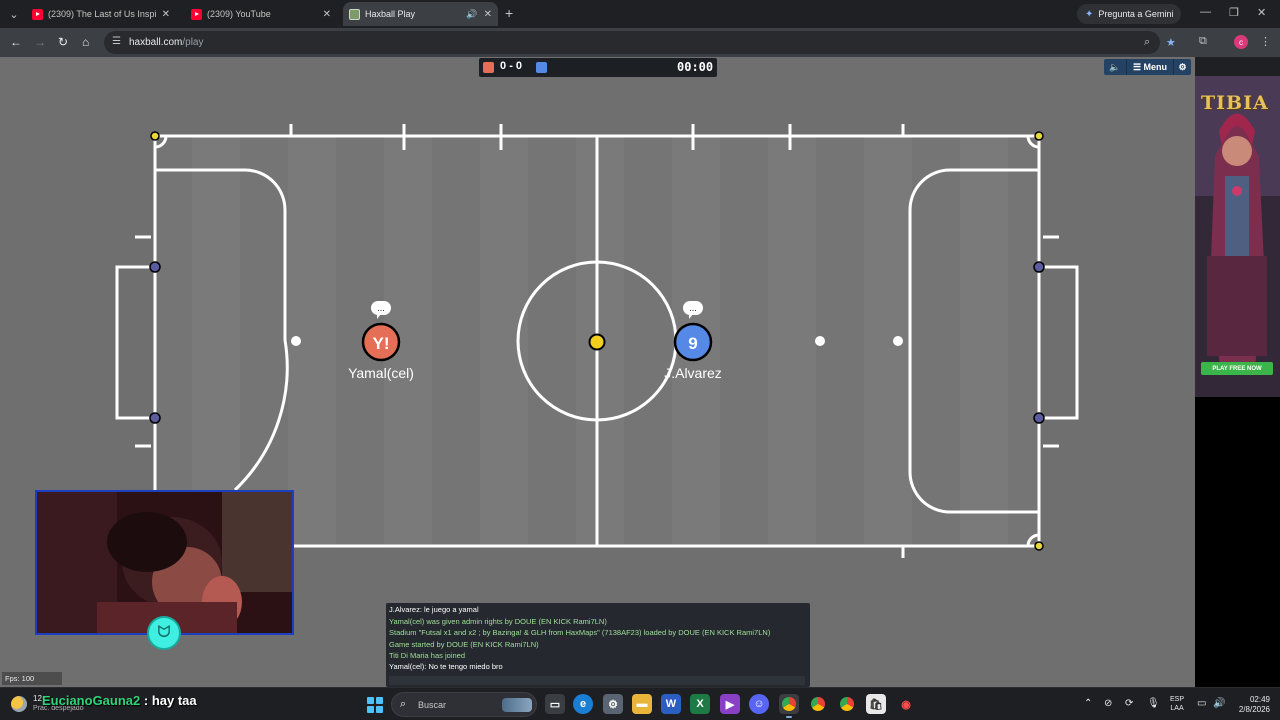 Image resolution: width=1280 pixels, height=720 pixels. What do you see at coordinates (1177, 704) in the screenshot?
I see `language-indicator: ESP LAA` at bounding box center [1177, 704].